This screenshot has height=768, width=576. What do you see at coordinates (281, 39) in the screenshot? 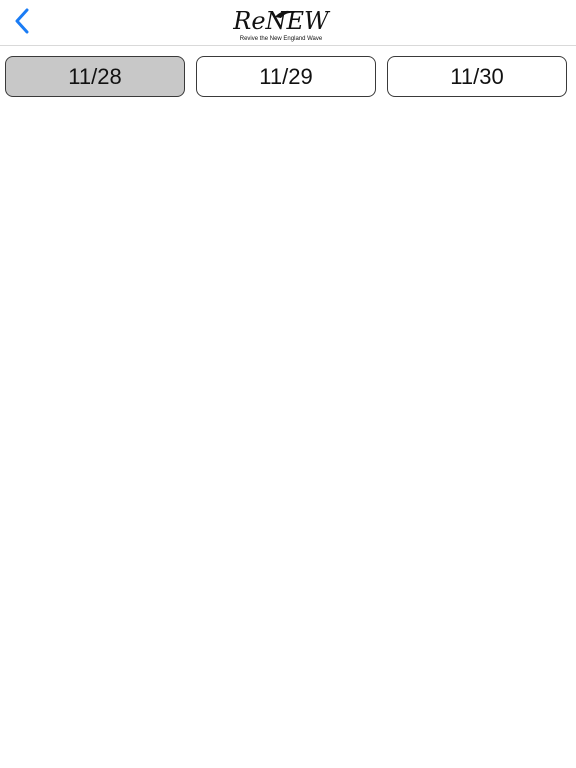
I see `logo-tagline: Revive the New England Wave` at bounding box center [281, 39].